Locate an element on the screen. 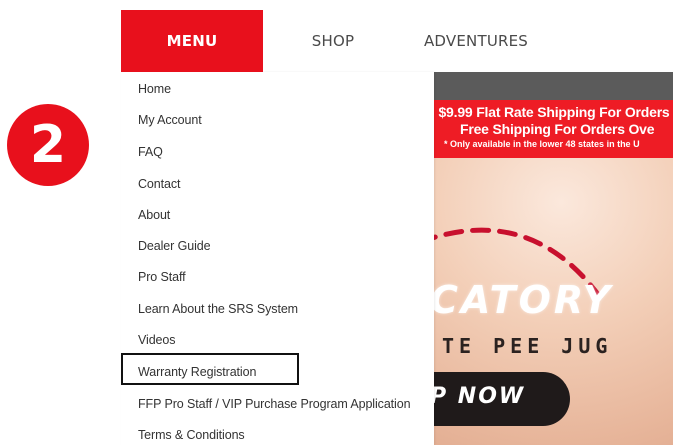 The image size is (673, 445). step-number: 2 is located at coordinates (48, 145).